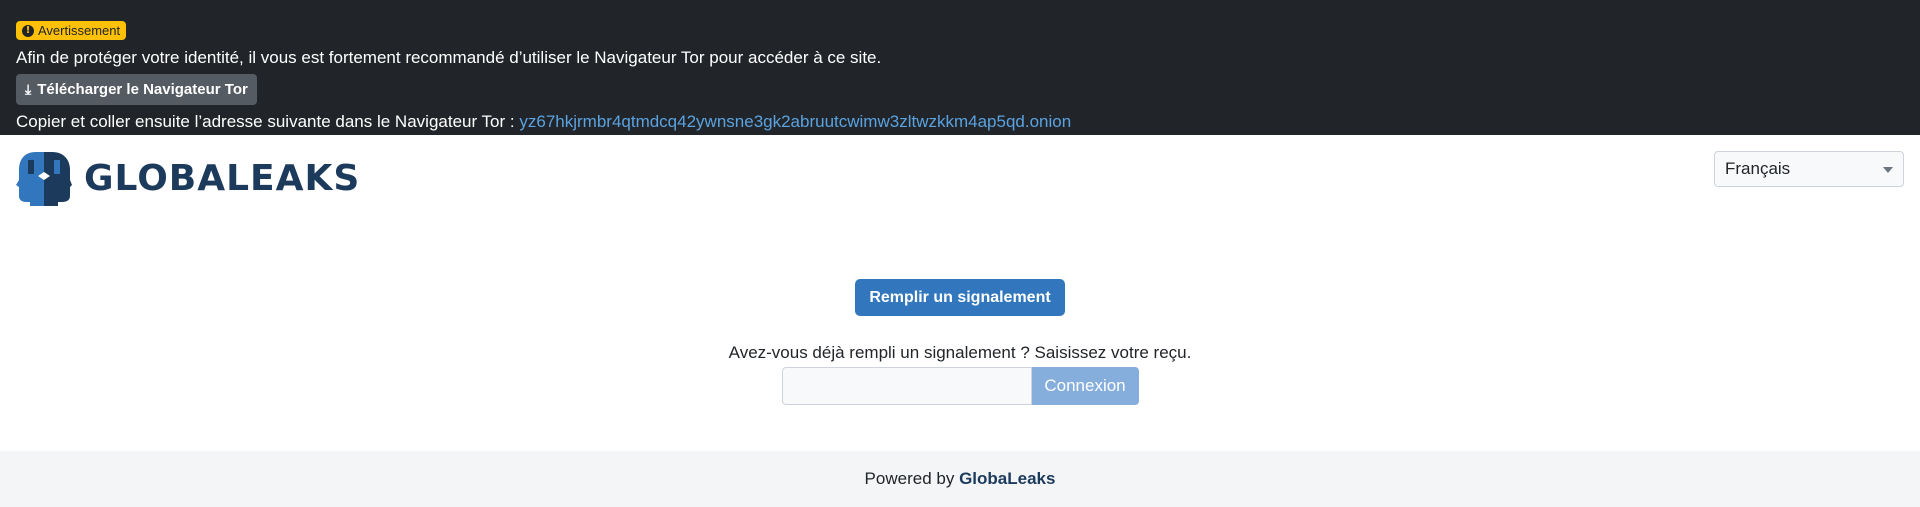 The height and width of the screenshot is (507, 1920). I want to click on language-select: Français, so click(1809, 169).